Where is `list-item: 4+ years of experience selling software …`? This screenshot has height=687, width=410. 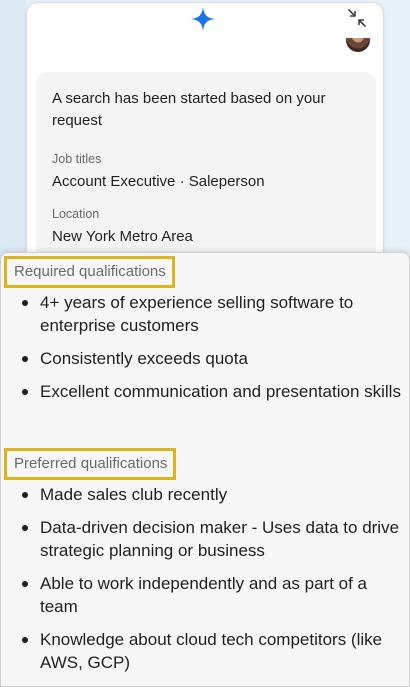
list-item: 4+ years of experience selling software … is located at coordinates (212, 314).